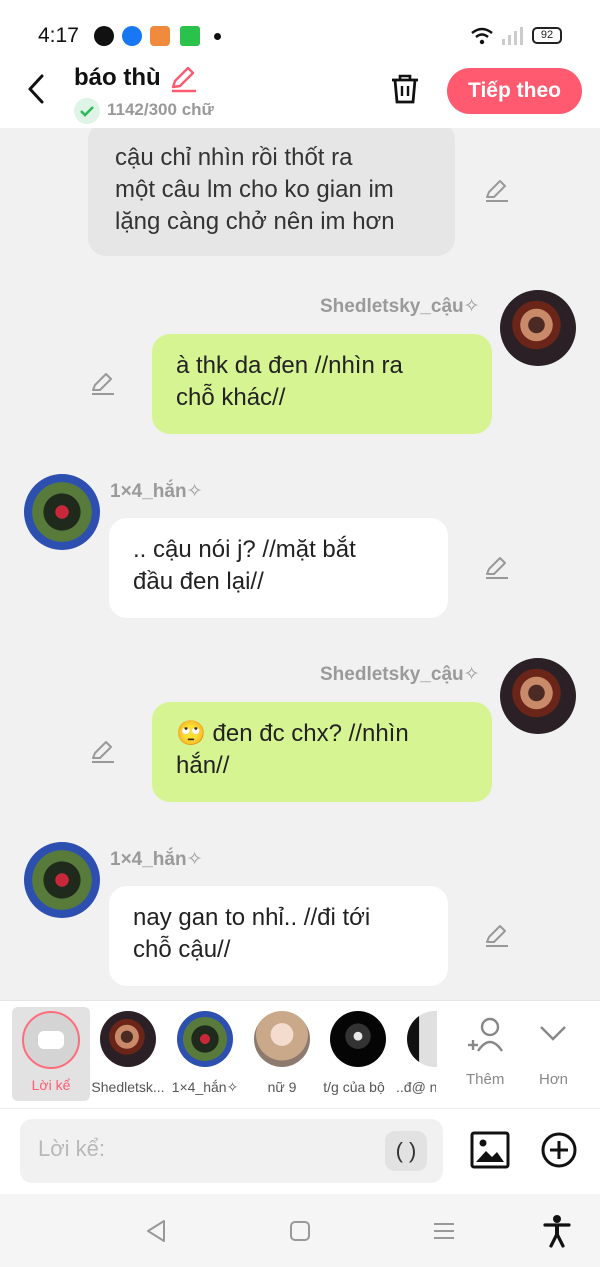 The image size is (600, 1267). Describe the element at coordinates (485, 1079) in the screenshot. I see `add-character-label: Thêm` at that location.